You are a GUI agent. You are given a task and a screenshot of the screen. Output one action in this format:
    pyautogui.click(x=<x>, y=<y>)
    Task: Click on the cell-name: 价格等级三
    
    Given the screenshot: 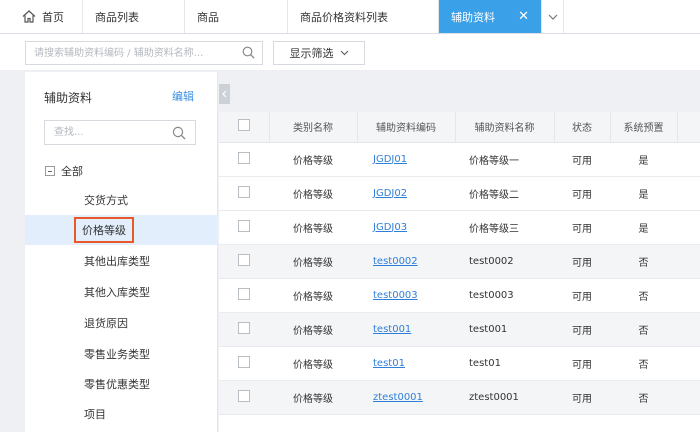 What is the action you would take?
    pyautogui.click(x=504, y=227)
    